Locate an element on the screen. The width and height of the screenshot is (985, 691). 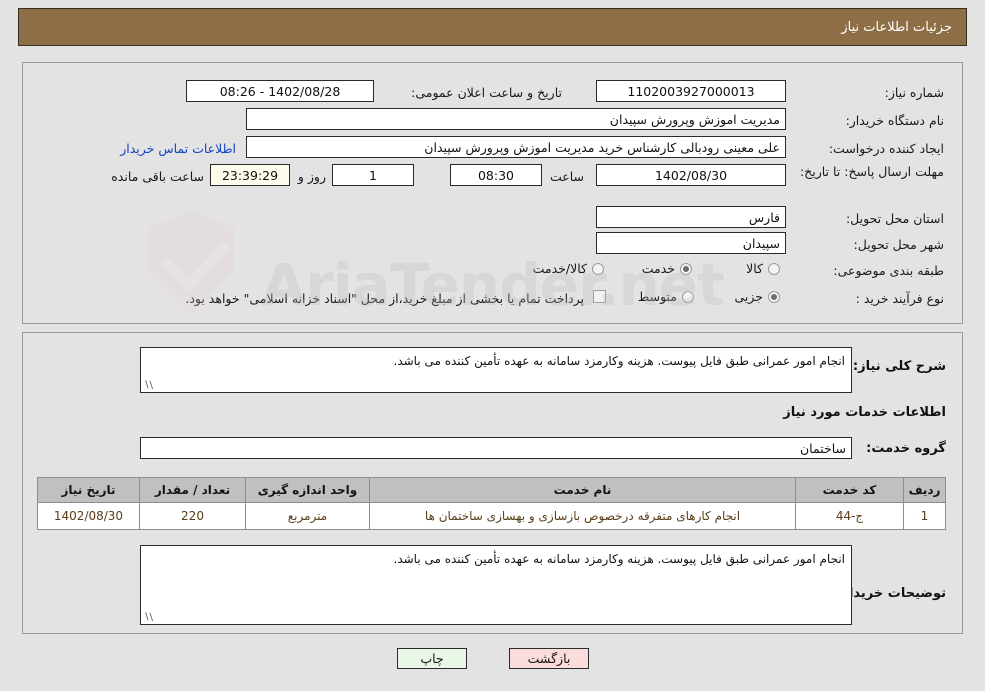
announce-datetime-value: 1402/08/28 - 08:26 is located at coordinates (280, 91).